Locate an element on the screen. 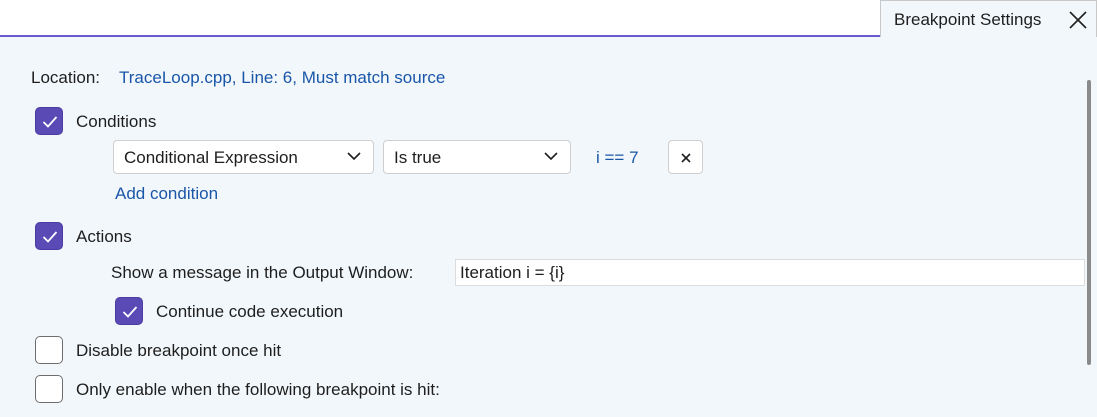 The image size is (1097, 417). conditions-checkbox is located at coordinates (49, 121).